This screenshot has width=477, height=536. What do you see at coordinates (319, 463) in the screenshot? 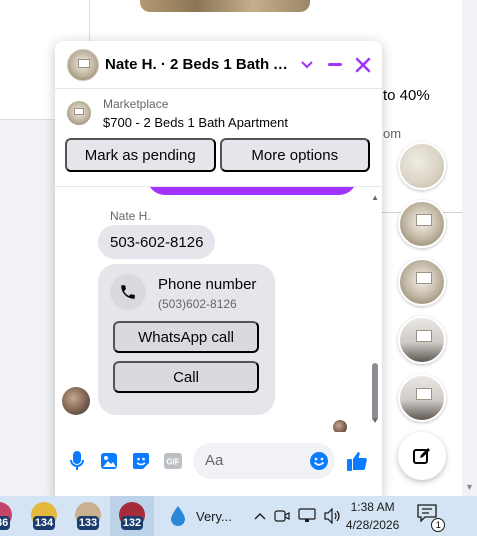
I see `emoji-icon` at bounding box center [319, 463].